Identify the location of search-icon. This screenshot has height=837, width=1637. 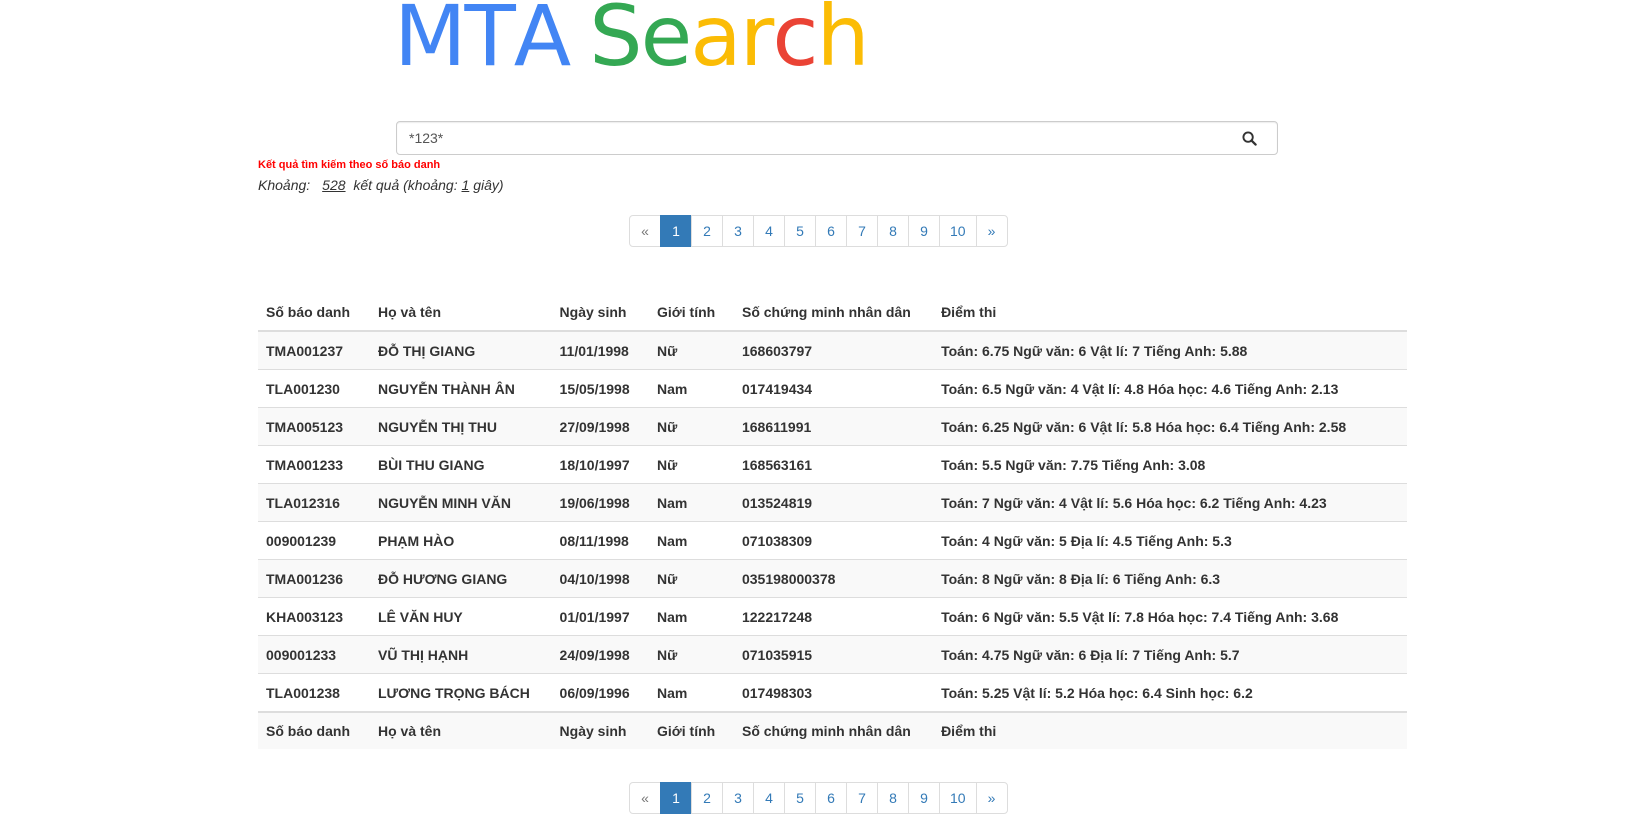
(1249, 138).